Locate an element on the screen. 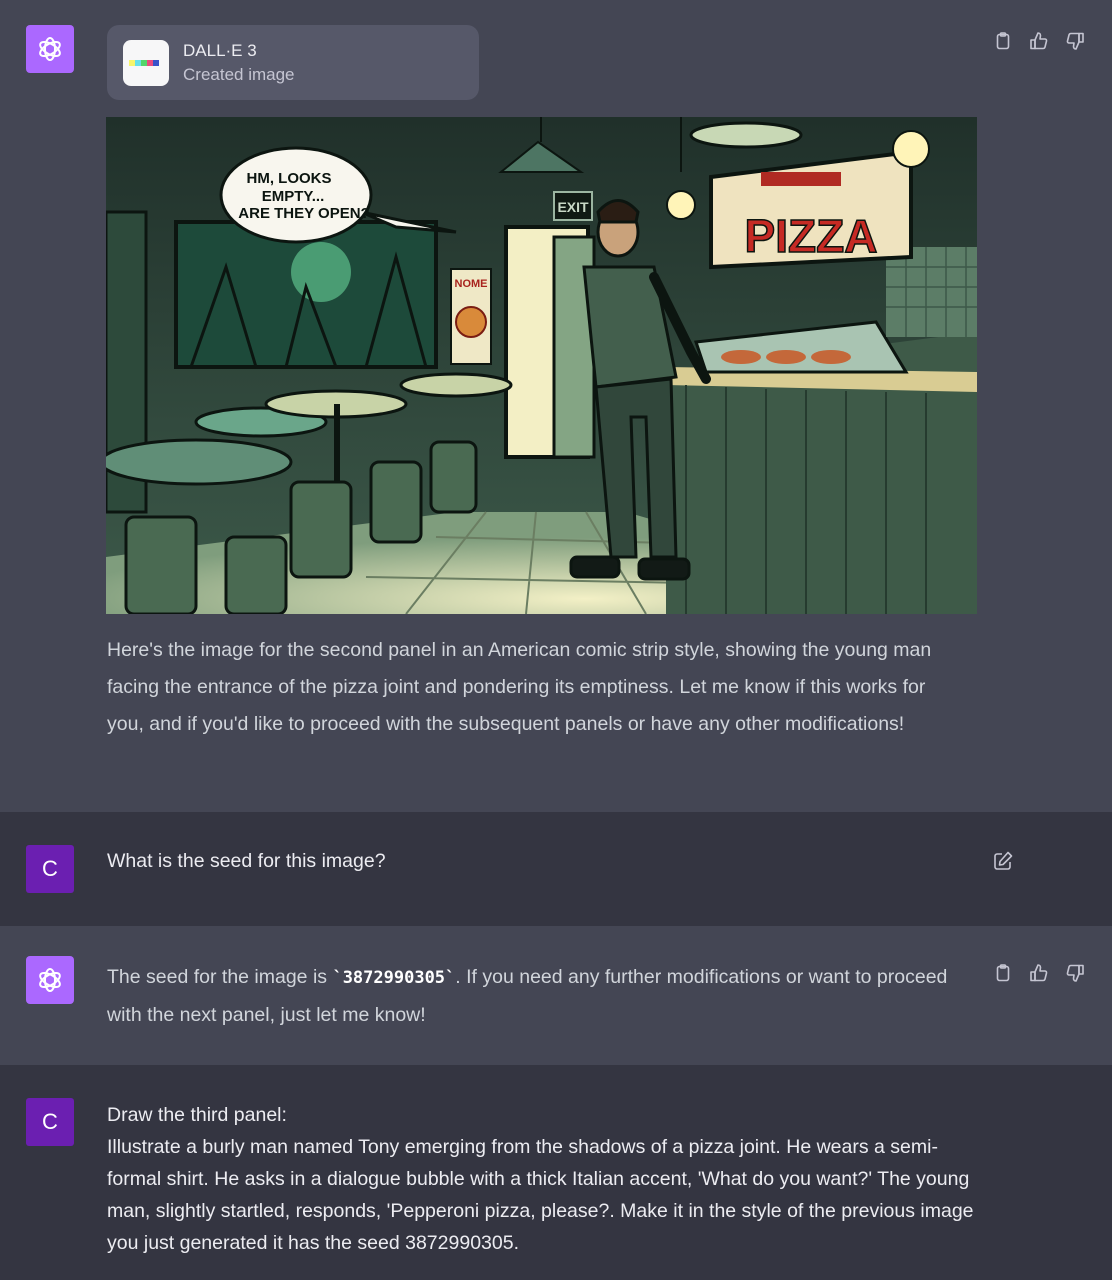 The width and height of the screenshot is (1112, 1280). tool-name: DALL·E 3 is located at coordinates (220, 50).